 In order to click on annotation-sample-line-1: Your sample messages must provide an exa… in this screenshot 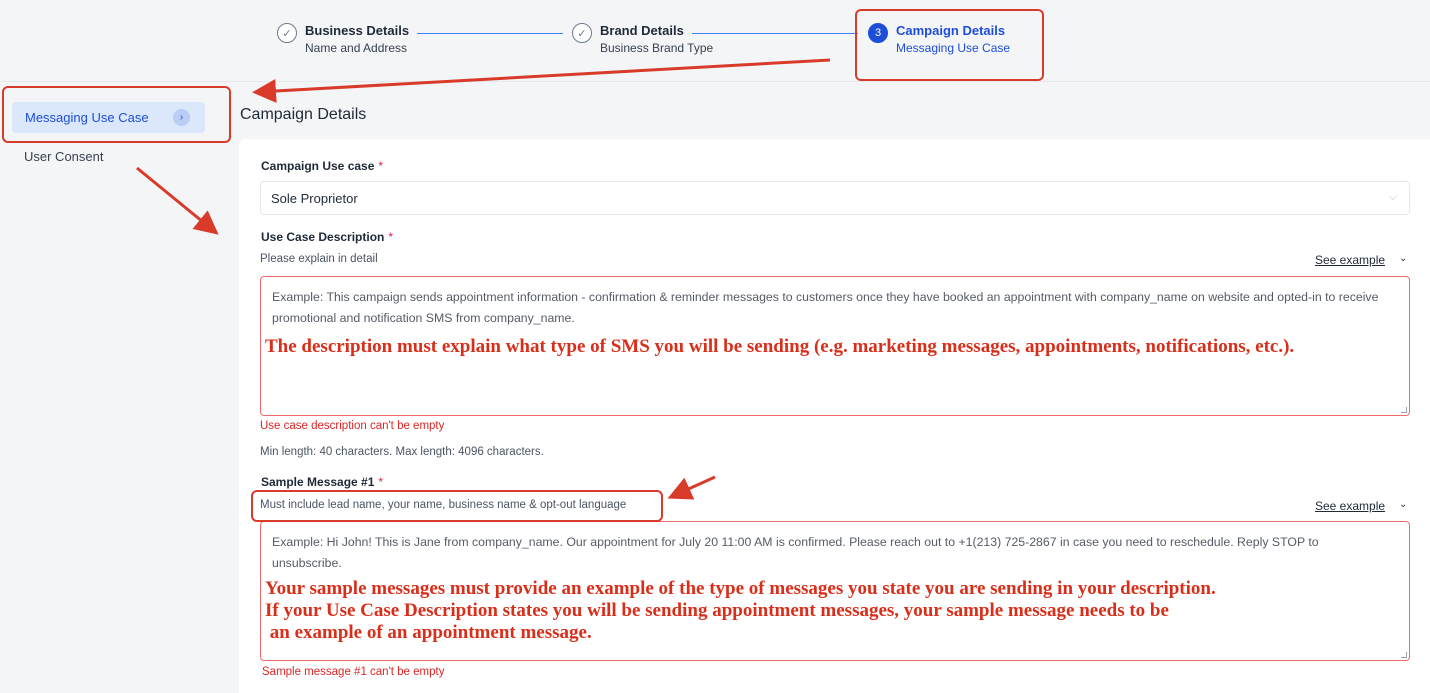, I will do `click(740, 588)`.